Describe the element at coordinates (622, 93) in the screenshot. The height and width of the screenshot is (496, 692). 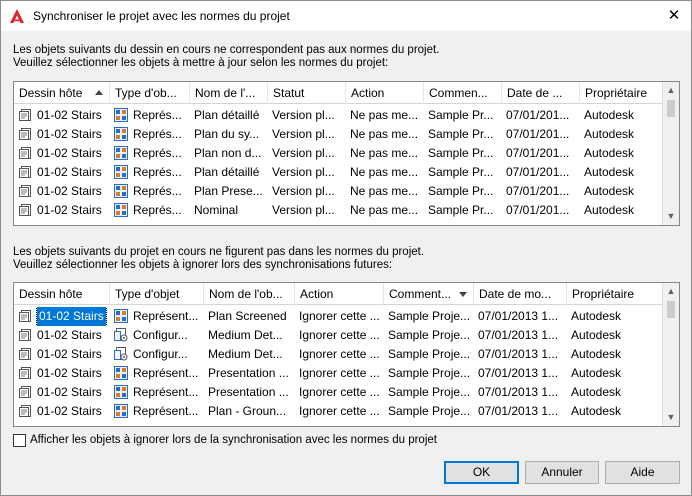
I see `section1-col-header-7: Propriétaire` at that location.